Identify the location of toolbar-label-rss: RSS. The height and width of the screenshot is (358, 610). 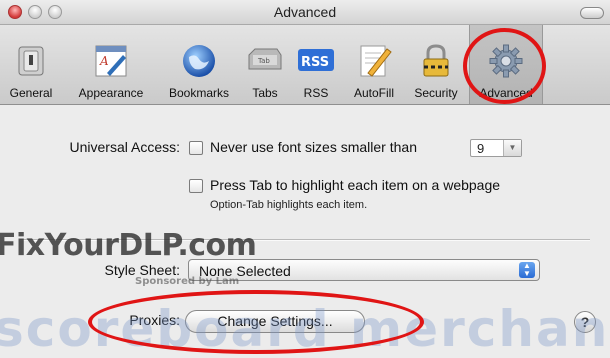
(316, 93).